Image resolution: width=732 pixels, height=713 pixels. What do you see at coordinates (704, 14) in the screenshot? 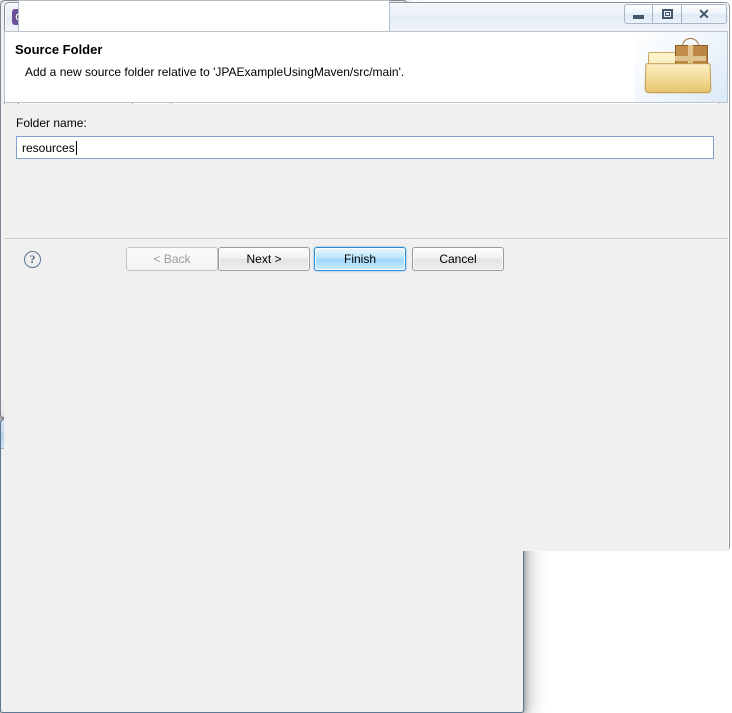
I see `close-button: ✕` at bounding box center [704, 14].